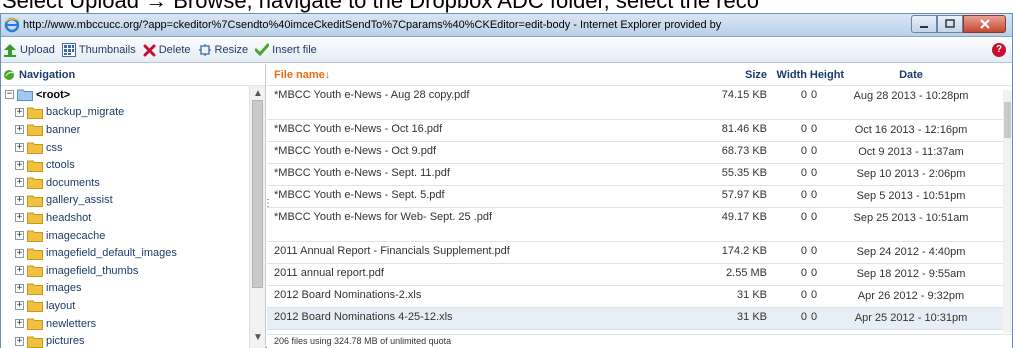 Image resolution: width=1013 pixels, height=348 pixels. What do you see at coordinates (1007, 211) in the screenshot?
I see `file-list-scrollbar` at bounding box center [1007, 211].